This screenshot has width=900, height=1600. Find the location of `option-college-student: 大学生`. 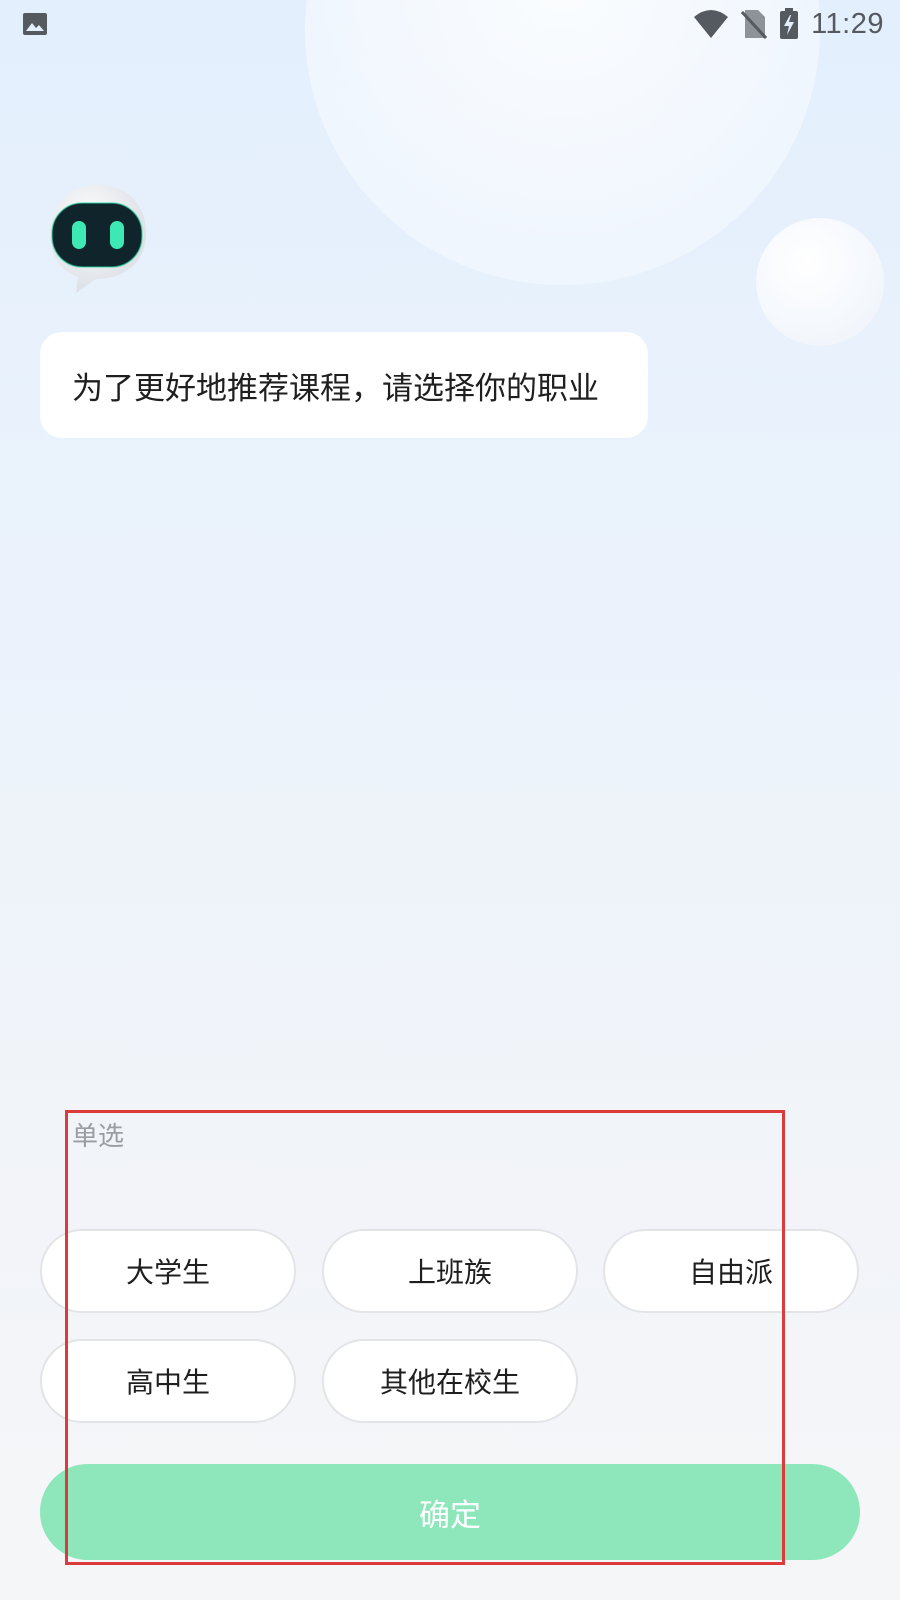

option-college-student: 大学生 is located at coordinates (168, 1271).